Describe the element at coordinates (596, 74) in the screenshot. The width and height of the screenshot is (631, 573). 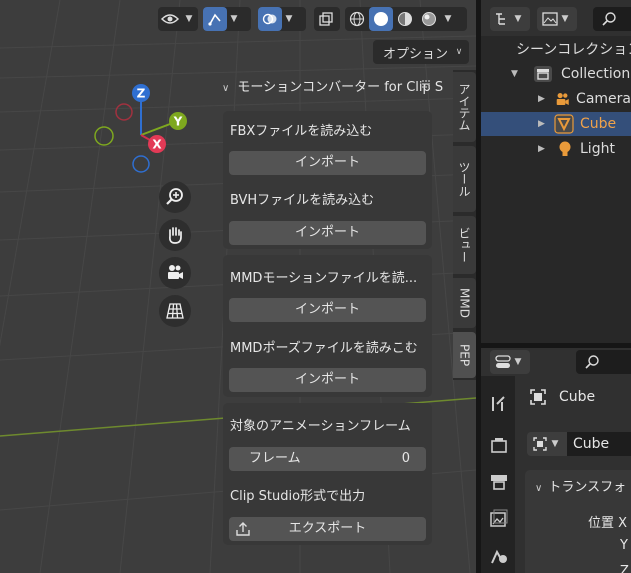
I see `collection-label: Collection` at that location.